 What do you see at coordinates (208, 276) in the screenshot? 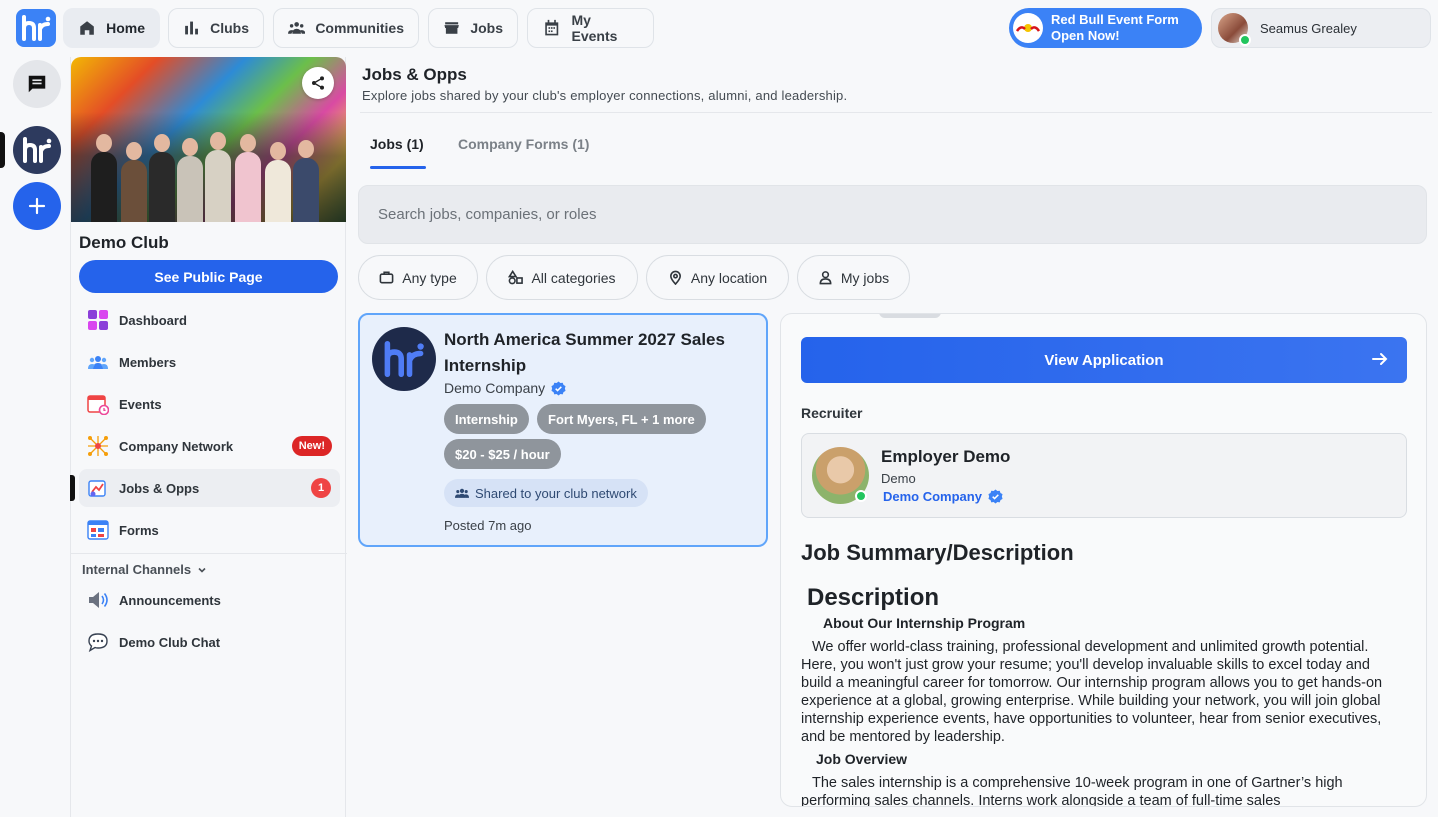
I see `see-public-page-button: See Public Page` at bounding box center [208, 276].